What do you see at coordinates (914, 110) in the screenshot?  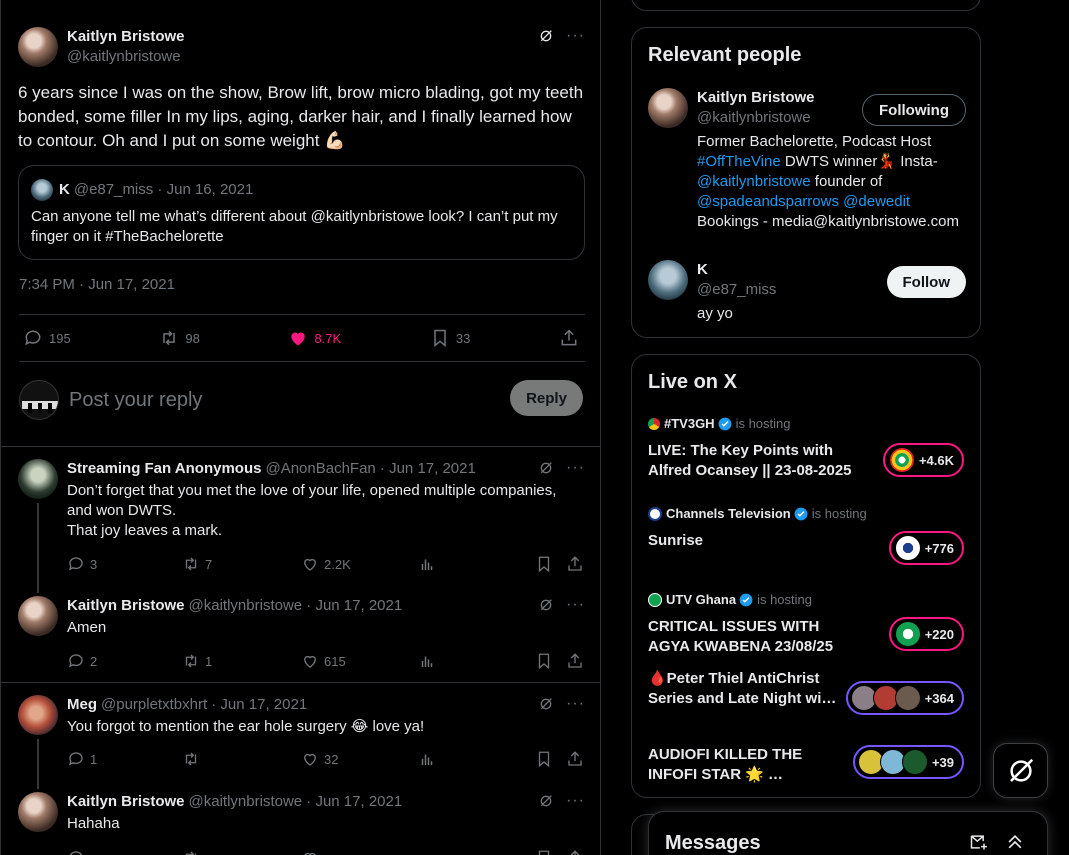 I see `following-button: Following` at bounding box center [914, 110].